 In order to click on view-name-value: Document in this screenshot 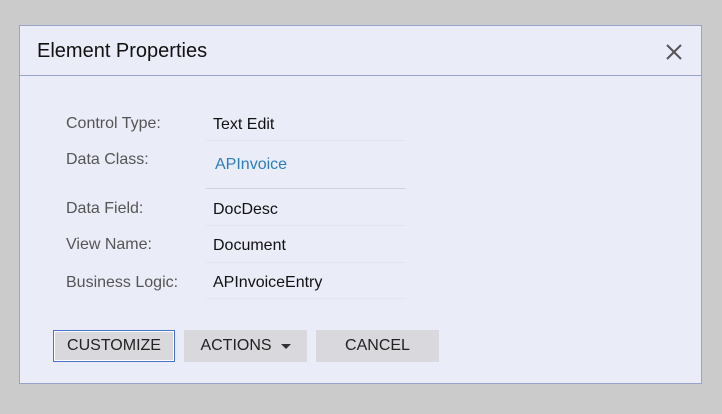, I will do `click(249, 245)`.